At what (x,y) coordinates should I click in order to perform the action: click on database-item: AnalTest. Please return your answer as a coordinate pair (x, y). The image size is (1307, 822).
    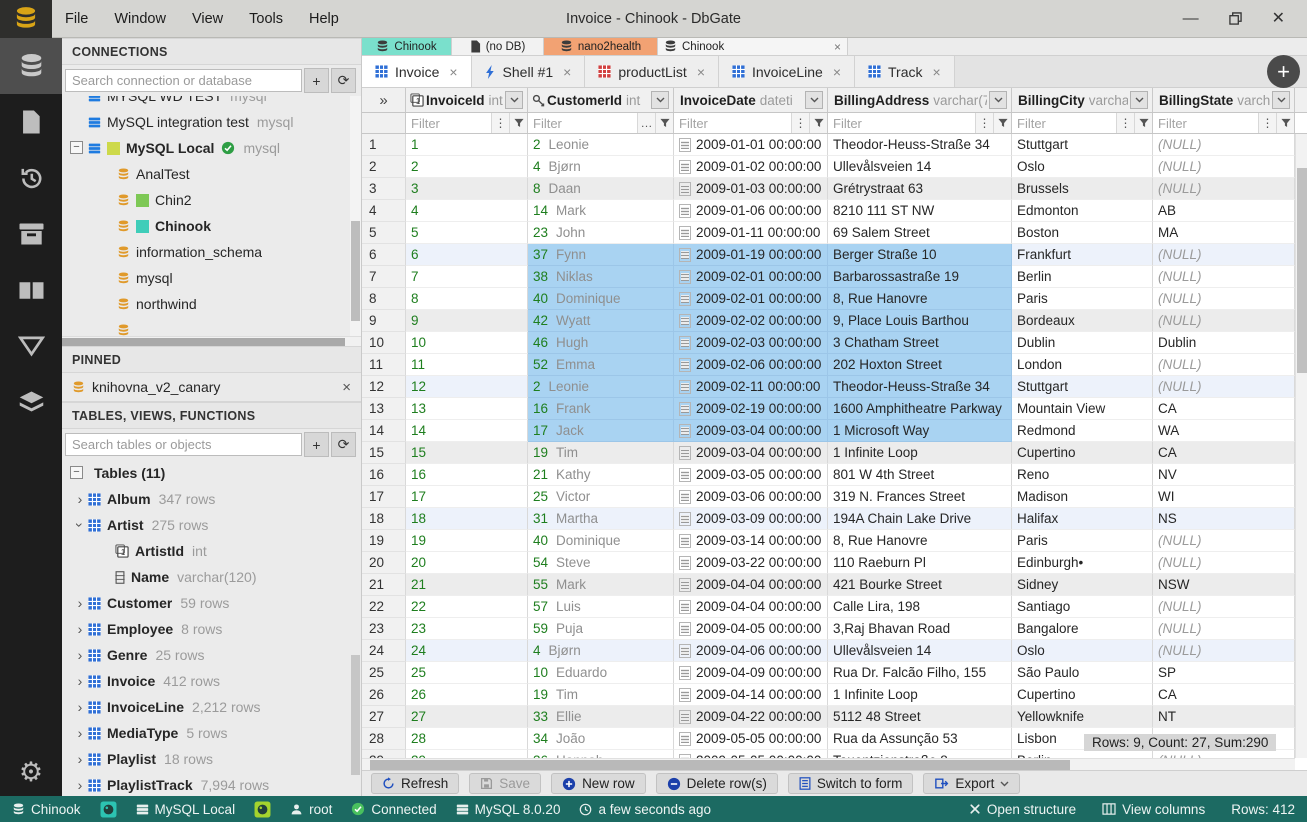
    Looking at the image, I should click on (211, 174).